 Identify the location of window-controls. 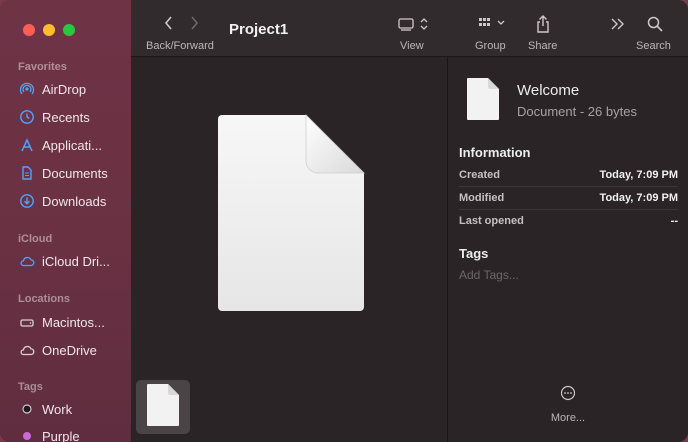
(49, 30).